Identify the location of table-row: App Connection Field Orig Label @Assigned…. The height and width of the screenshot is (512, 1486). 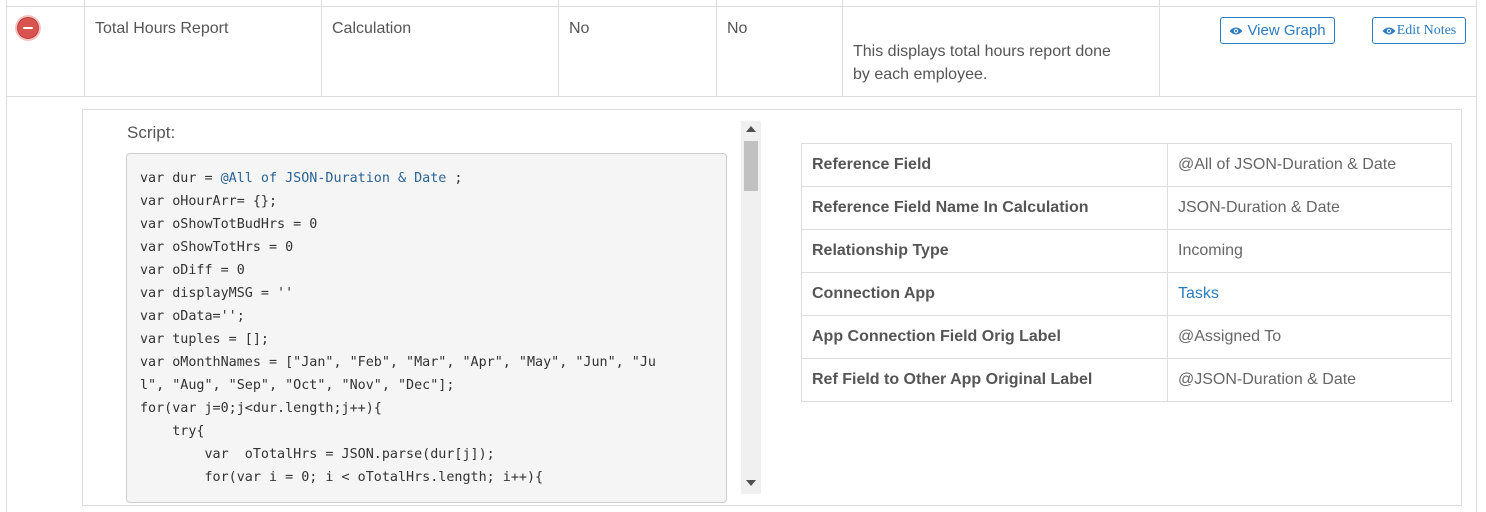
(1126, 337).